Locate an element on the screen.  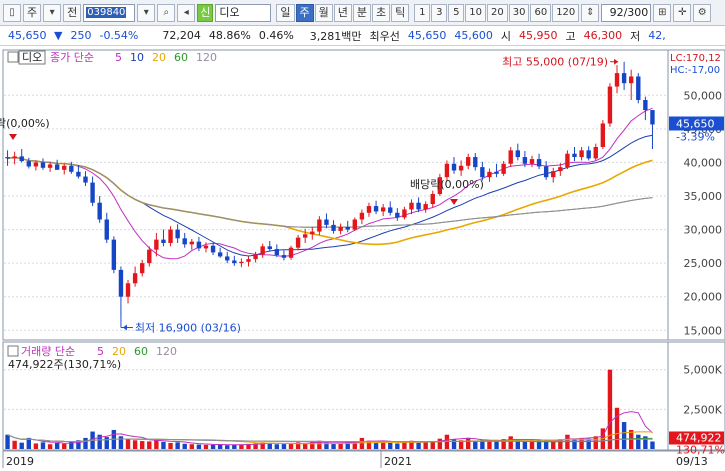
volume-ma-legend-20: 20 is located at coordinates (119, 351).